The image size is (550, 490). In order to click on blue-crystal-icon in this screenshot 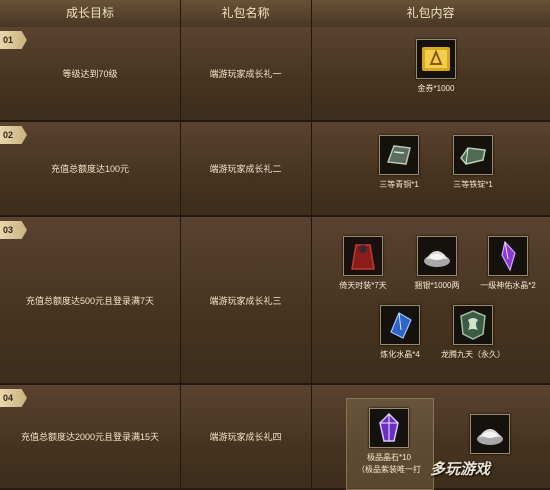, I will do `click(400, 325)`.